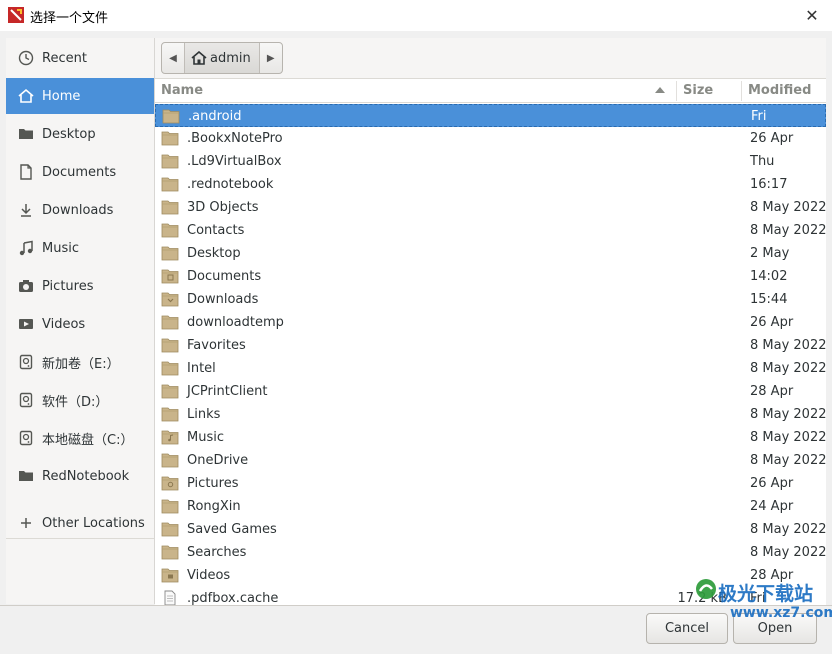 This screenshot has height=654, width=832. Describe the element at coordinates (490, 276) in the screenshot. I see `file-row: Documents 14:02` at that location.